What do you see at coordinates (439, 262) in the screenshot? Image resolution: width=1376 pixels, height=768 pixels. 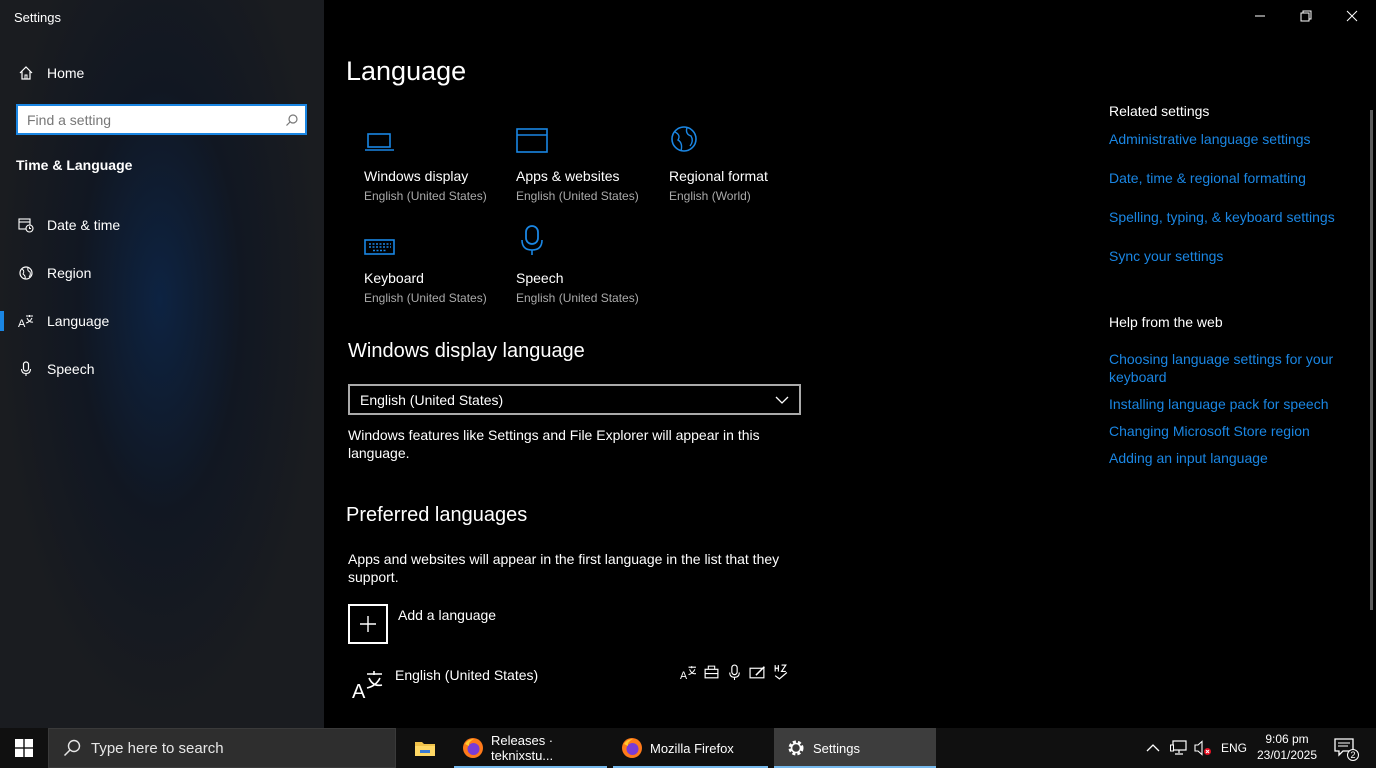 I see `tile-keyboard: Keyboard English (United States)` at bounding box center [439, 262].